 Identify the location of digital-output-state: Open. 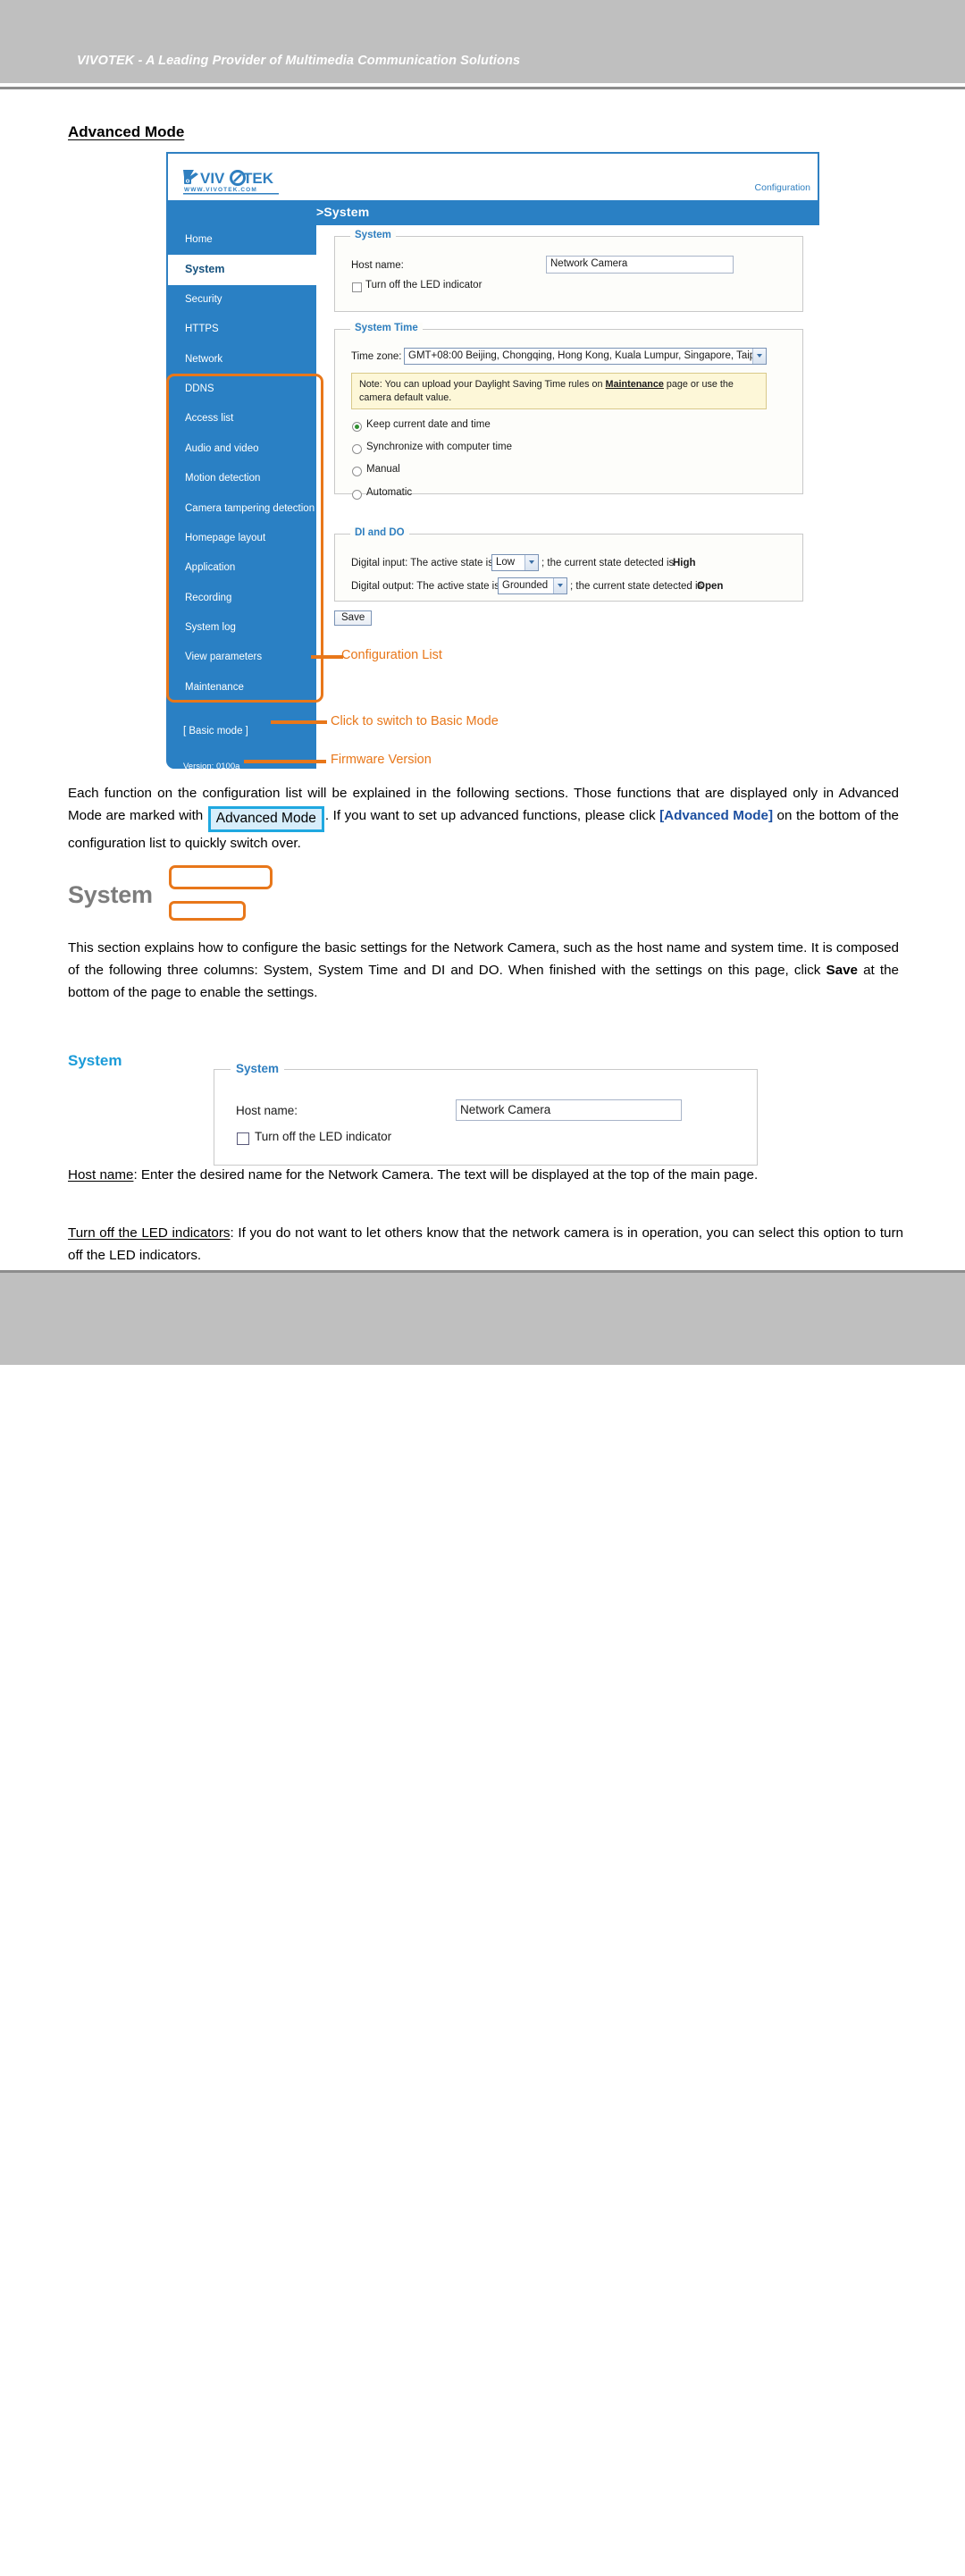
(710, 587).